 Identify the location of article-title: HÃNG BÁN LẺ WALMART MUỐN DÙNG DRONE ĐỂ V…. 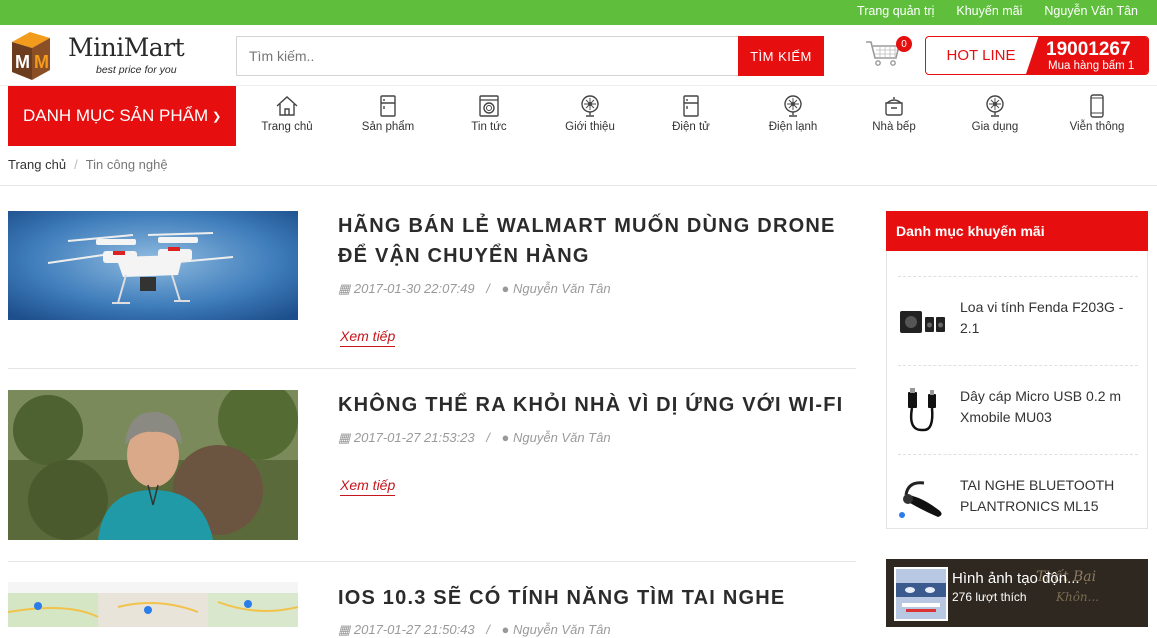
(593, 241).